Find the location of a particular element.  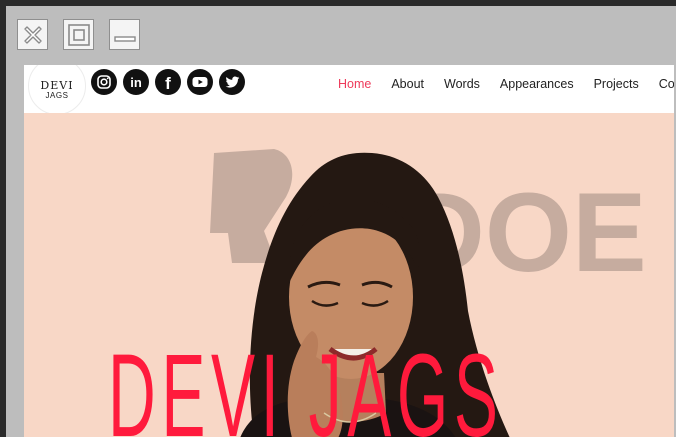

site-logo: DEVI JAGS is located at coordinates (57, 90).